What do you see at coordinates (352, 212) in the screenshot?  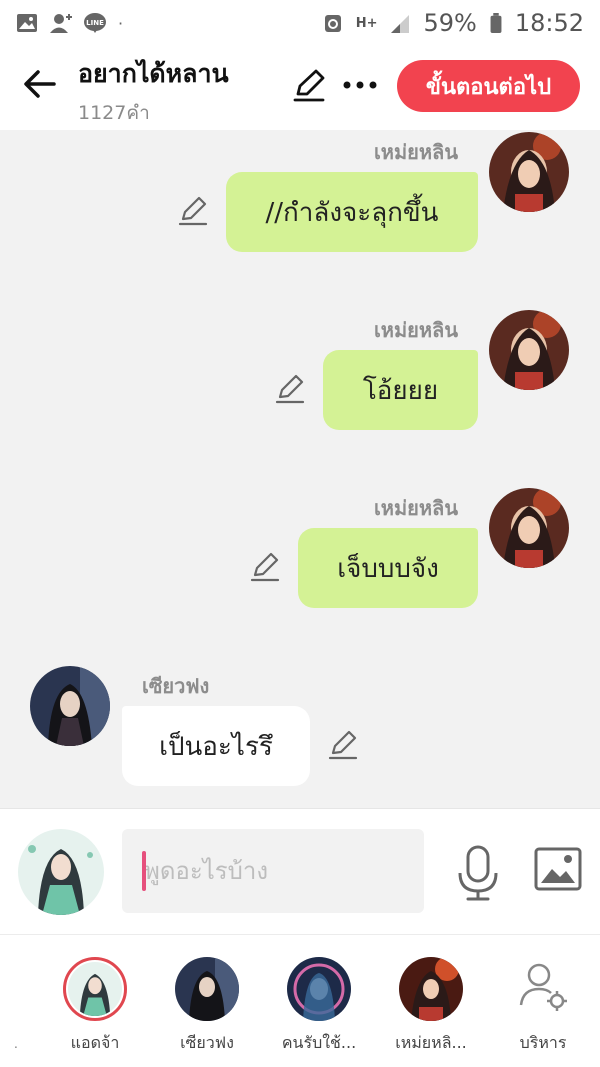 I see `message-bubble: //กำลังจะลุกขึ้น` at bounding box center [352, 212].